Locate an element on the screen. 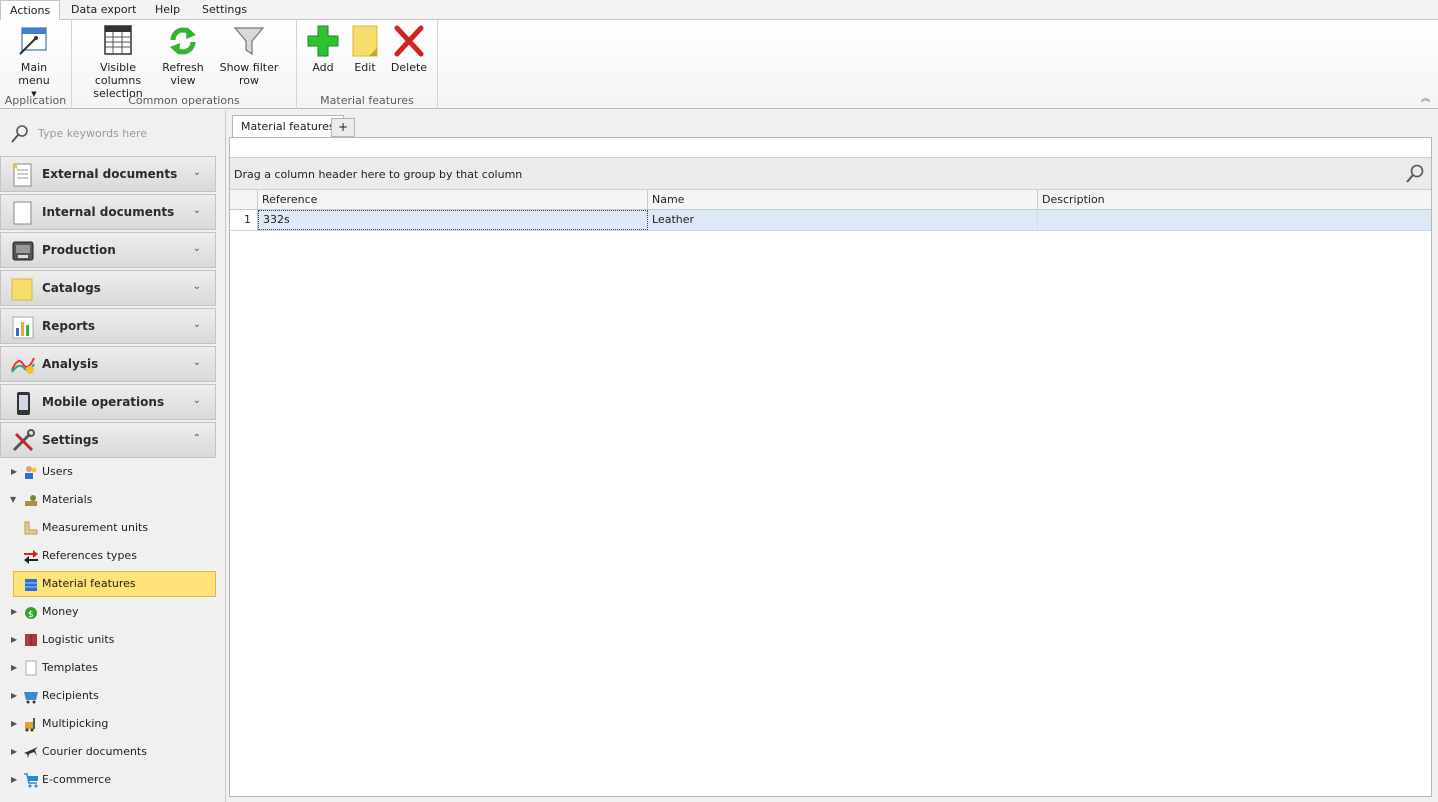  recipients-icon is located at coordinates (31, 696).